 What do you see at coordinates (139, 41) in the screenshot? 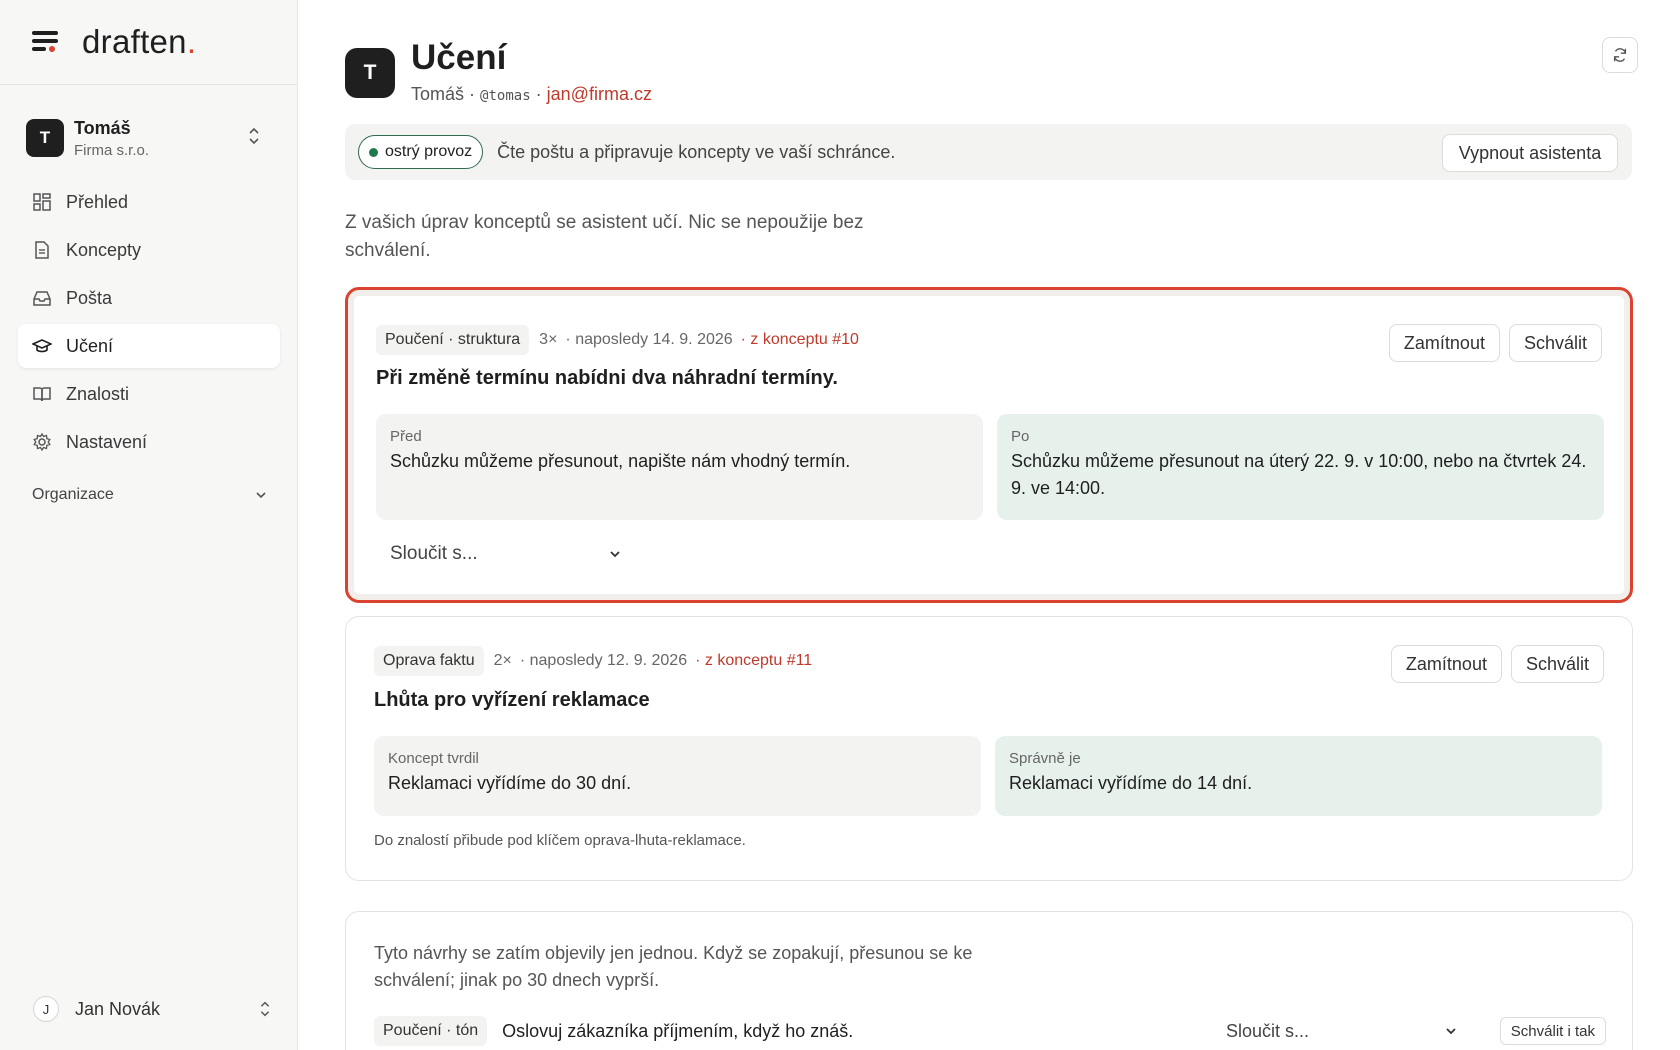
I see `brand-logo: draften.` at bounding box center [139, 41].